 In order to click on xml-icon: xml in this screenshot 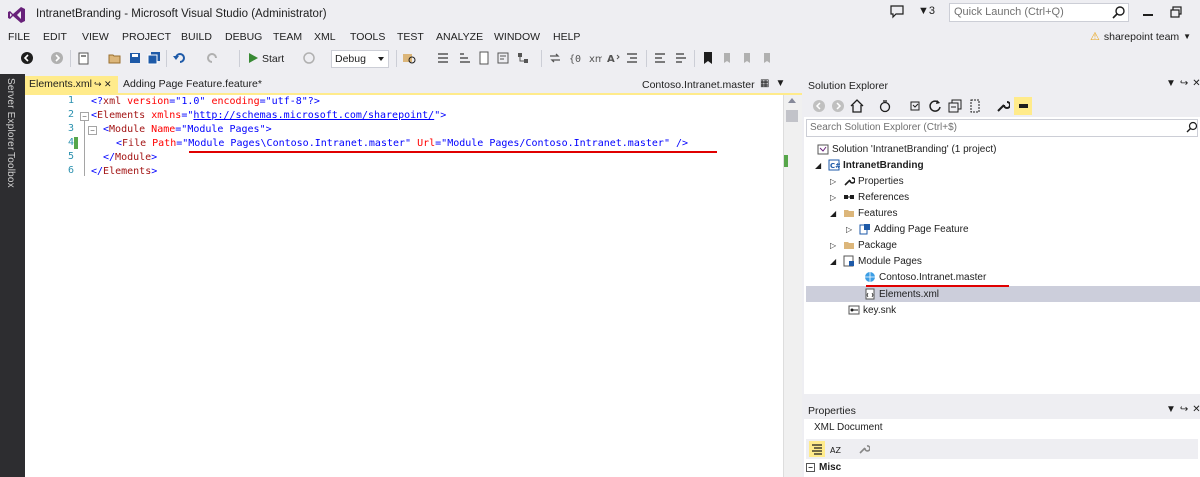, I will do `click(595, 58)`.